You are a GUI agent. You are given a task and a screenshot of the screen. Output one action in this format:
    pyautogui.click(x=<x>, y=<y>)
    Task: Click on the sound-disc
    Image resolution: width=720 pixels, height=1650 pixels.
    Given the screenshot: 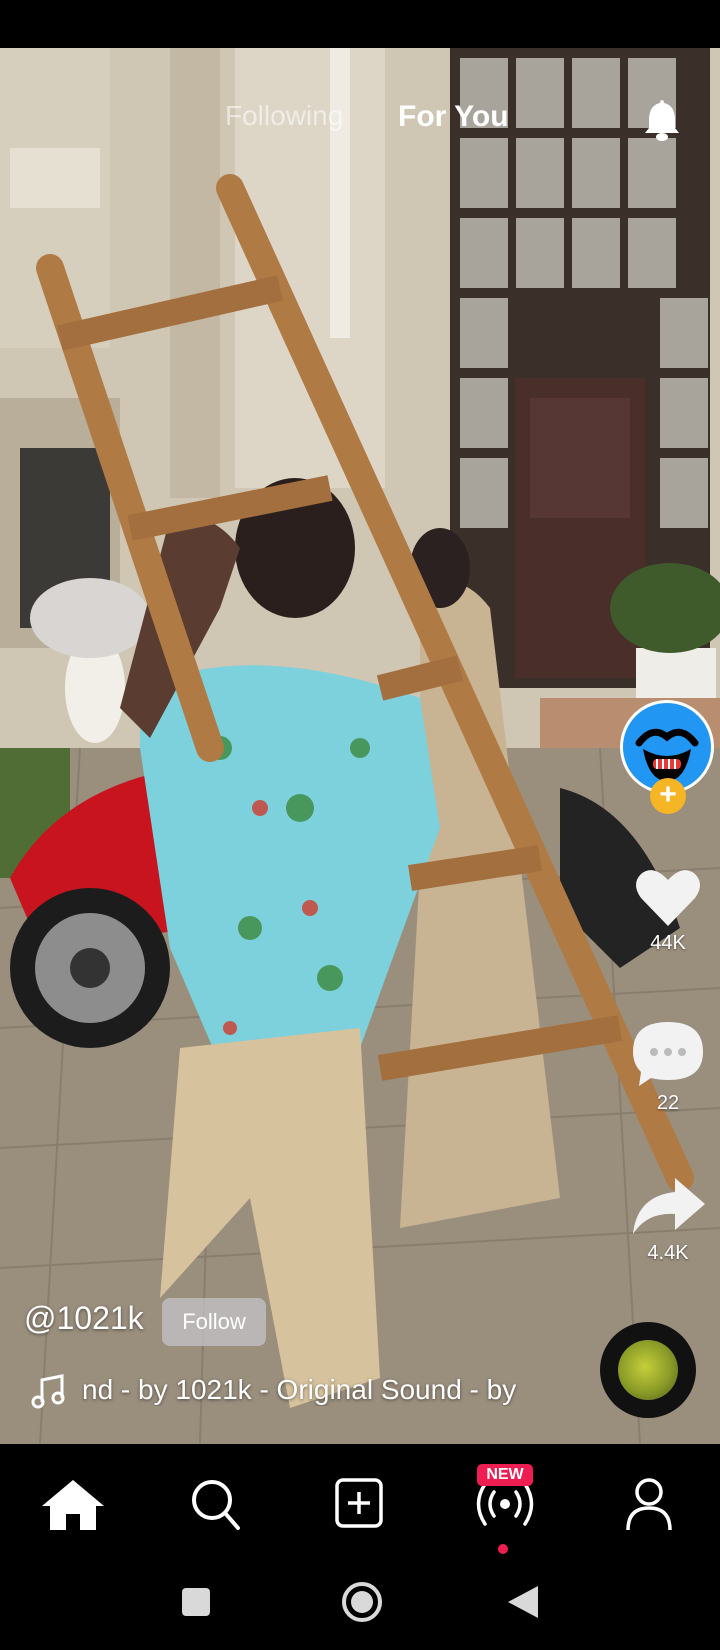 What is the action you would take?
    pyautogui.click(x=648, y=1370)
    